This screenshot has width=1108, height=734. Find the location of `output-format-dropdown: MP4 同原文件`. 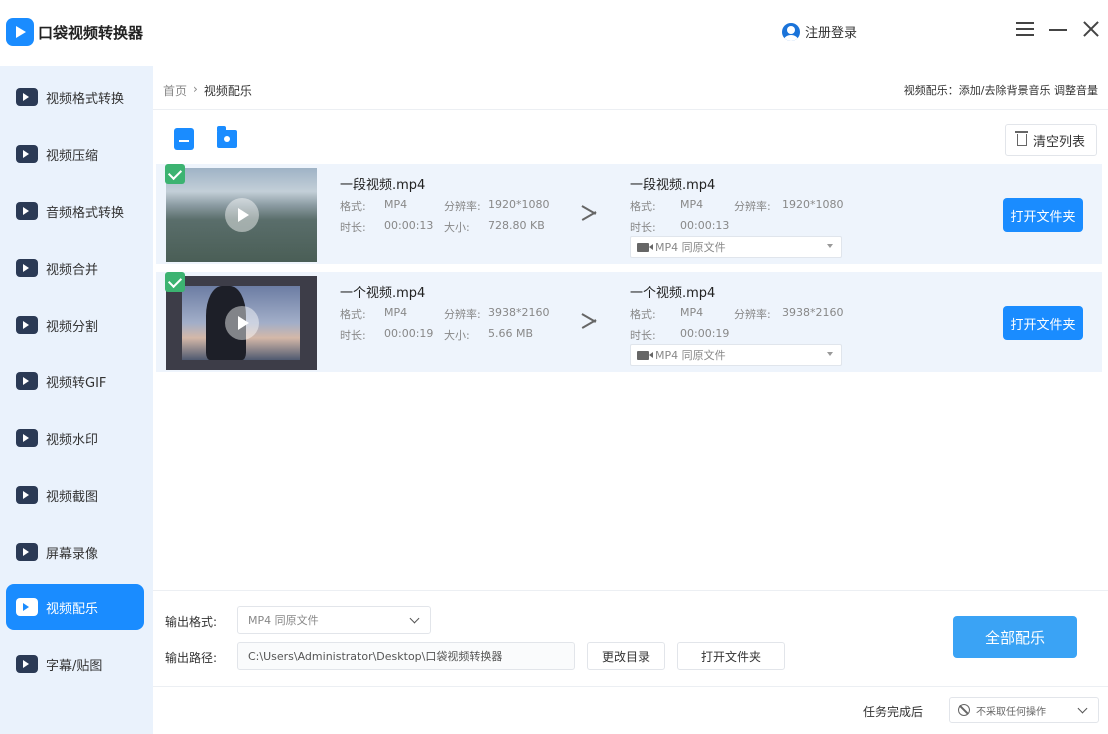

output-format-dropdown: MP4 同原文件 is located at coordinates (334, 620).